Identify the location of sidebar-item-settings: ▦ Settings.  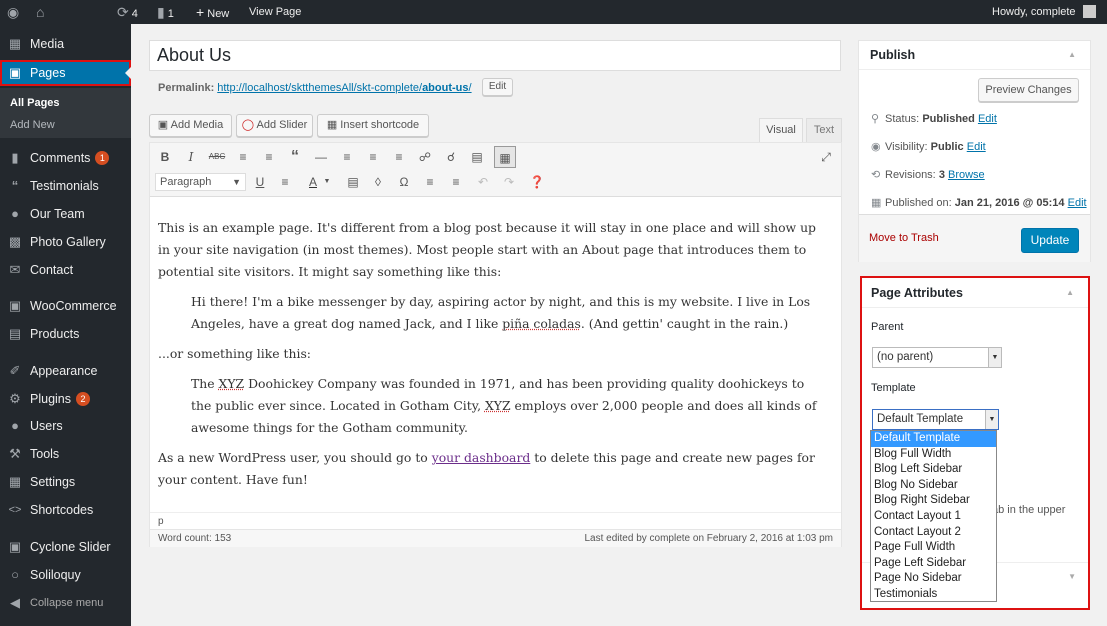
(65, 482).